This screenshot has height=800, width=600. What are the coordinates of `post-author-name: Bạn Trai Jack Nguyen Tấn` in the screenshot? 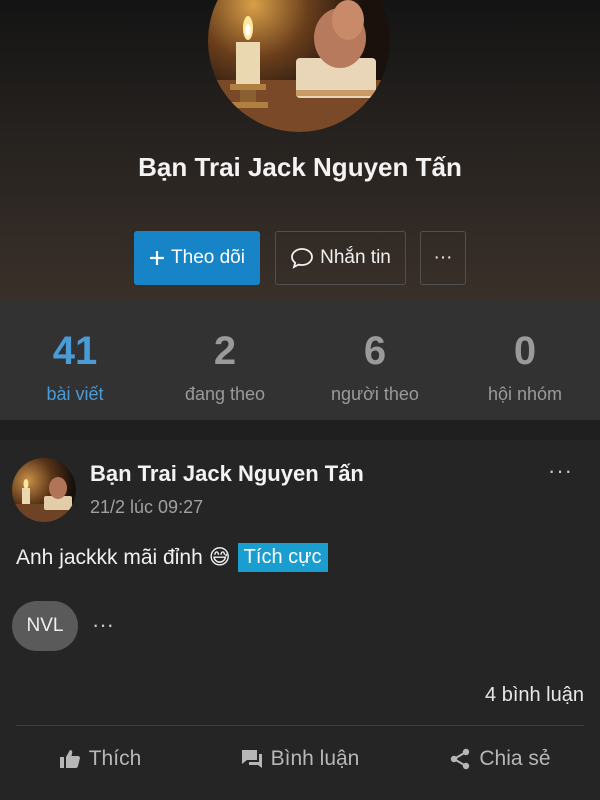 It's located at (227, 474).